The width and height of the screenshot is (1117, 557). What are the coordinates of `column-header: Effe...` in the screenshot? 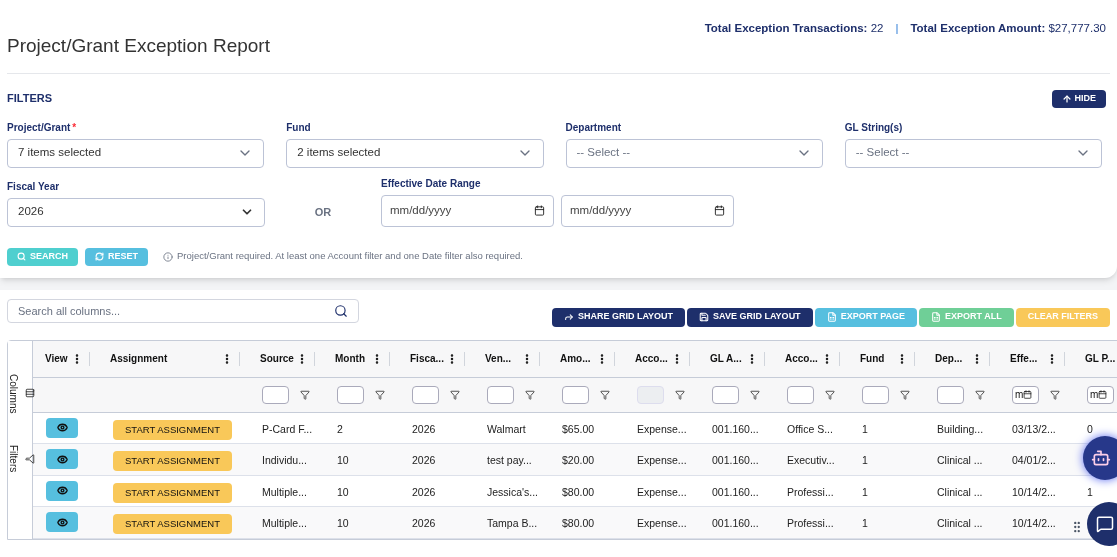 It's located at (1024, 358).